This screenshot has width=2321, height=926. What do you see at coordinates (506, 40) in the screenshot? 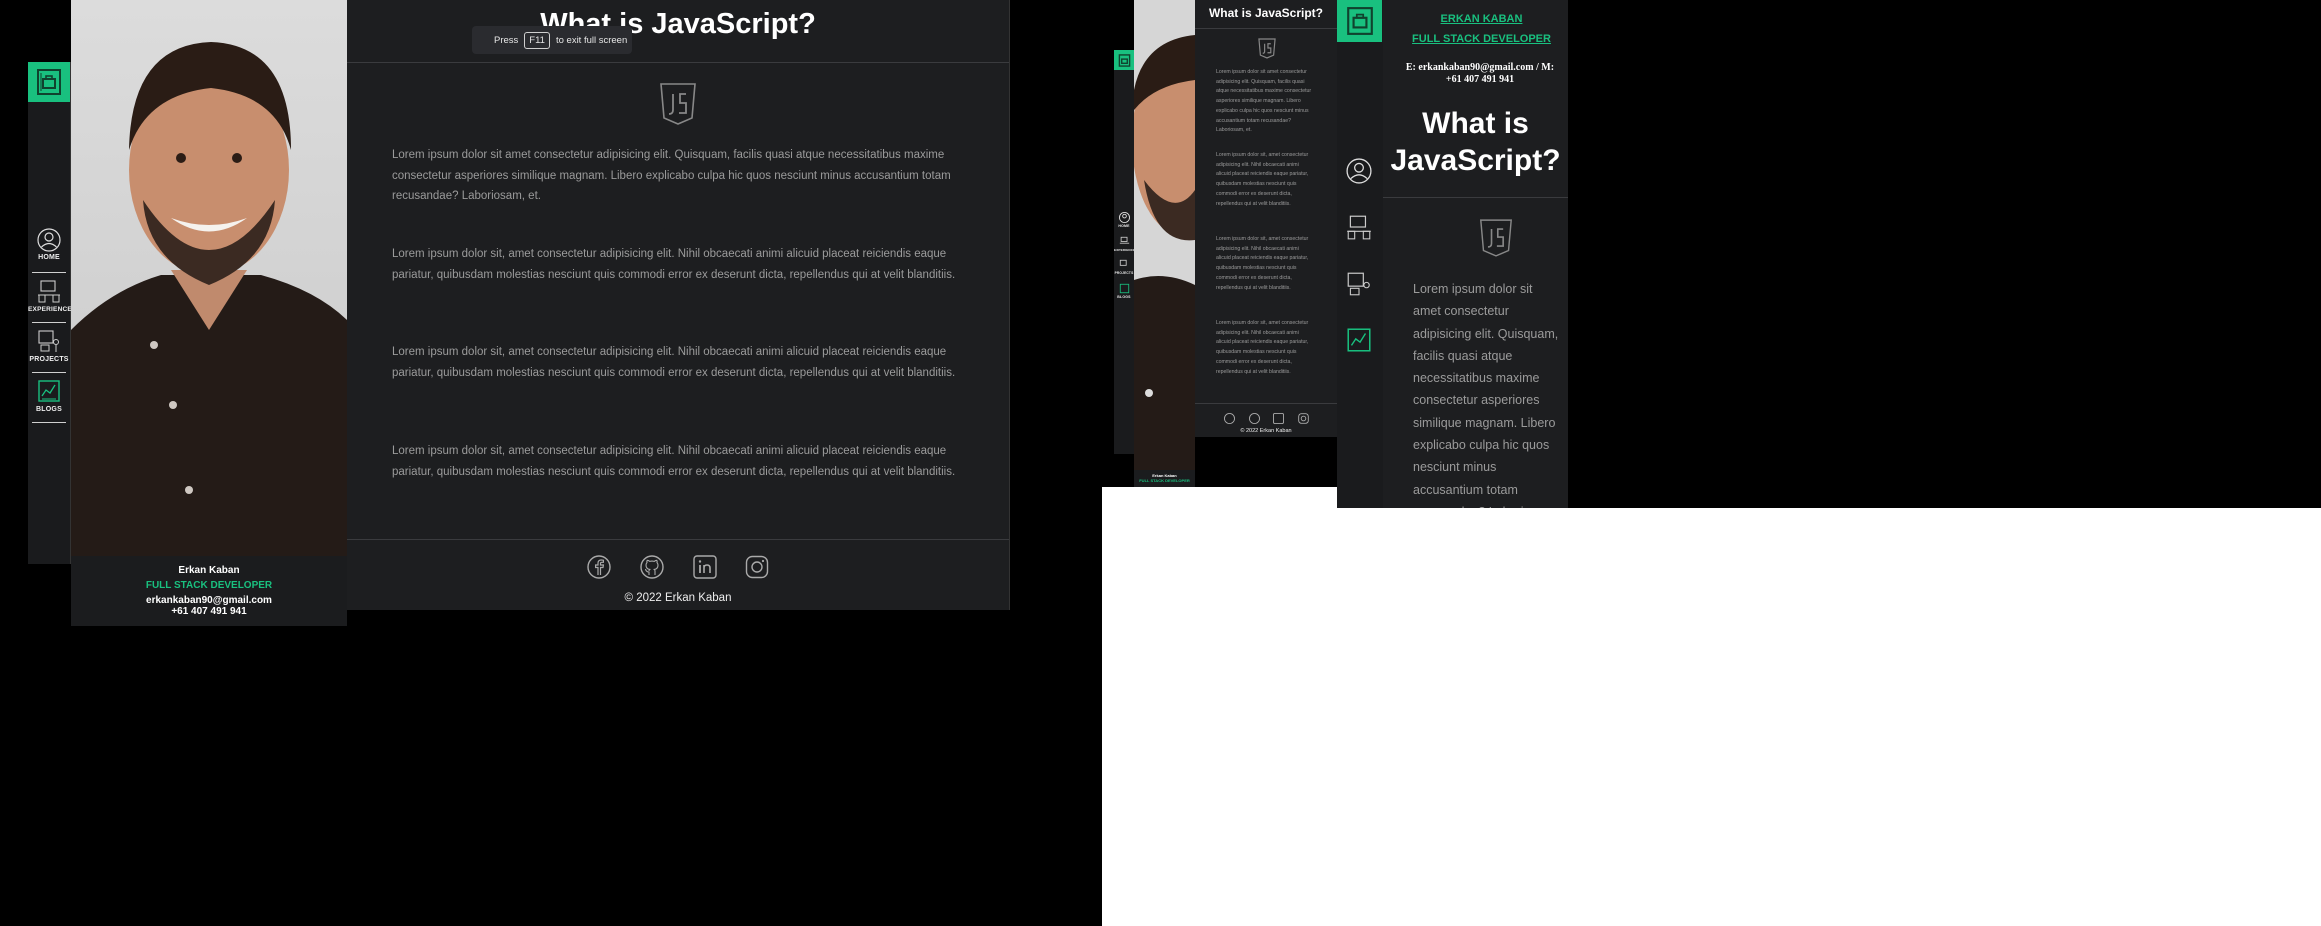
I see `notice-press: Press` at bounding box center [506, 40].